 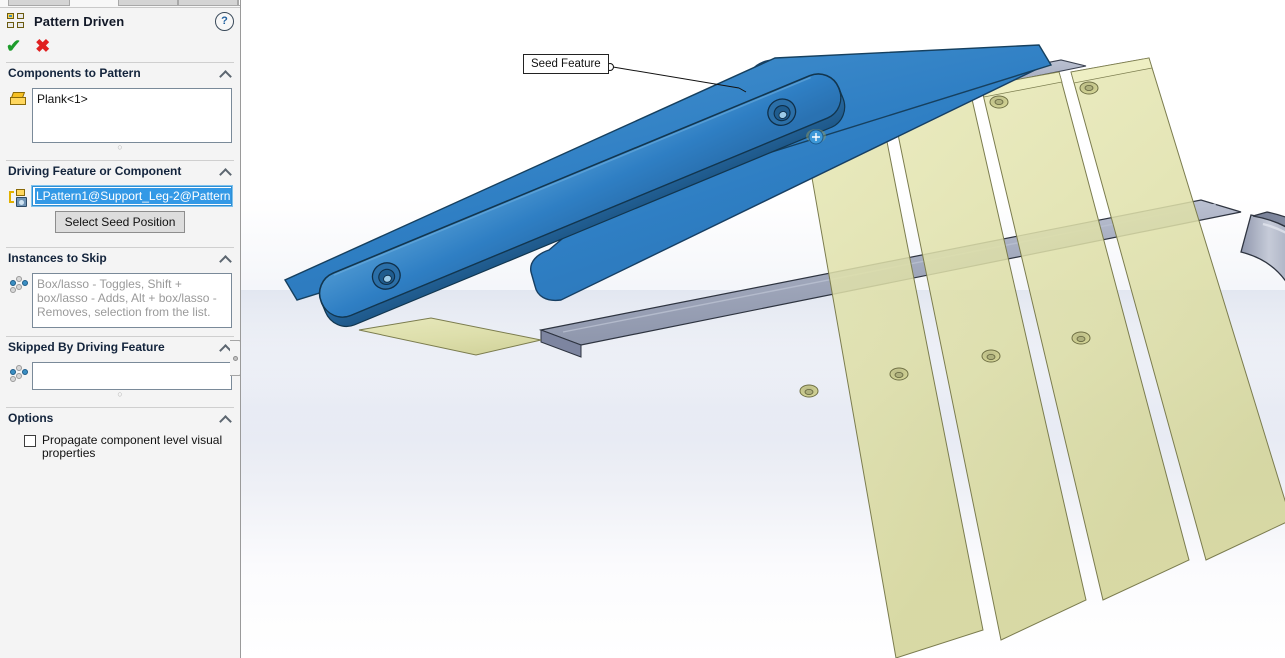 I want to click on components-to-pattern-field: Plank<1>, so click(x=132, y=115).